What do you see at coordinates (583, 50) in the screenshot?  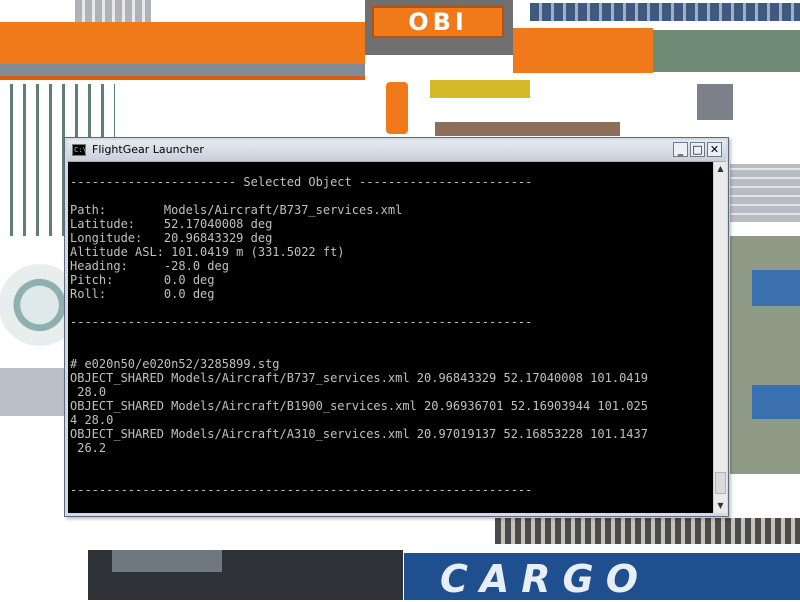 I see `orange-facade-right` at bounding box center [583, 50].